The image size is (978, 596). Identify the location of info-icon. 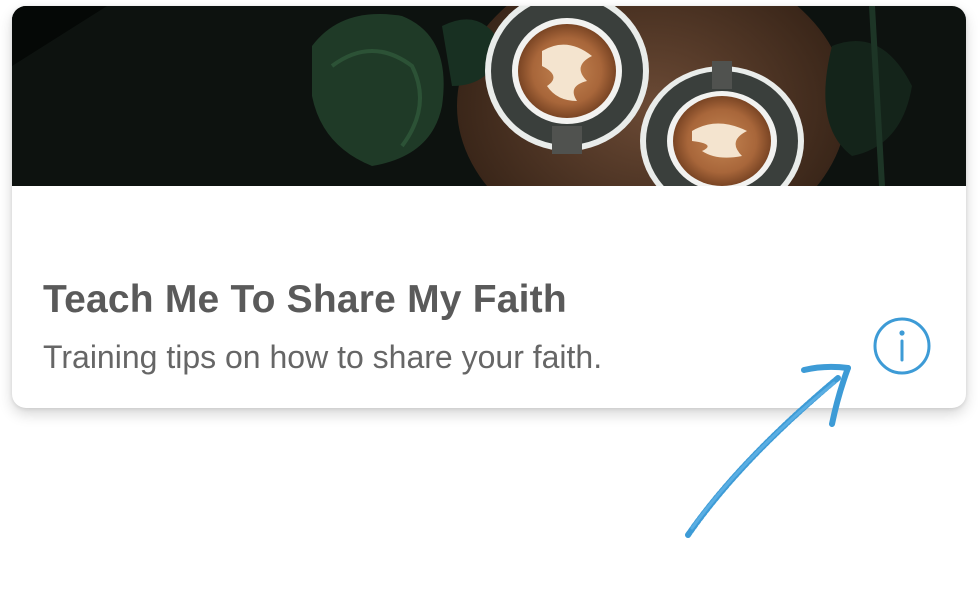
(902, 346).